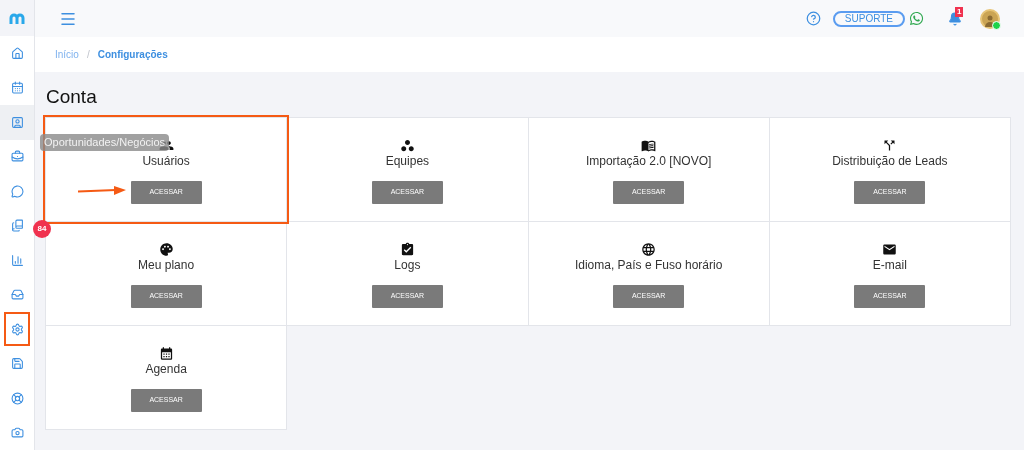 Image resolution: width=1024 pixels, height=450 pixels. Describe the element at coordinates (955, 18) in the screenshot. I see `notification-icon` at that location.